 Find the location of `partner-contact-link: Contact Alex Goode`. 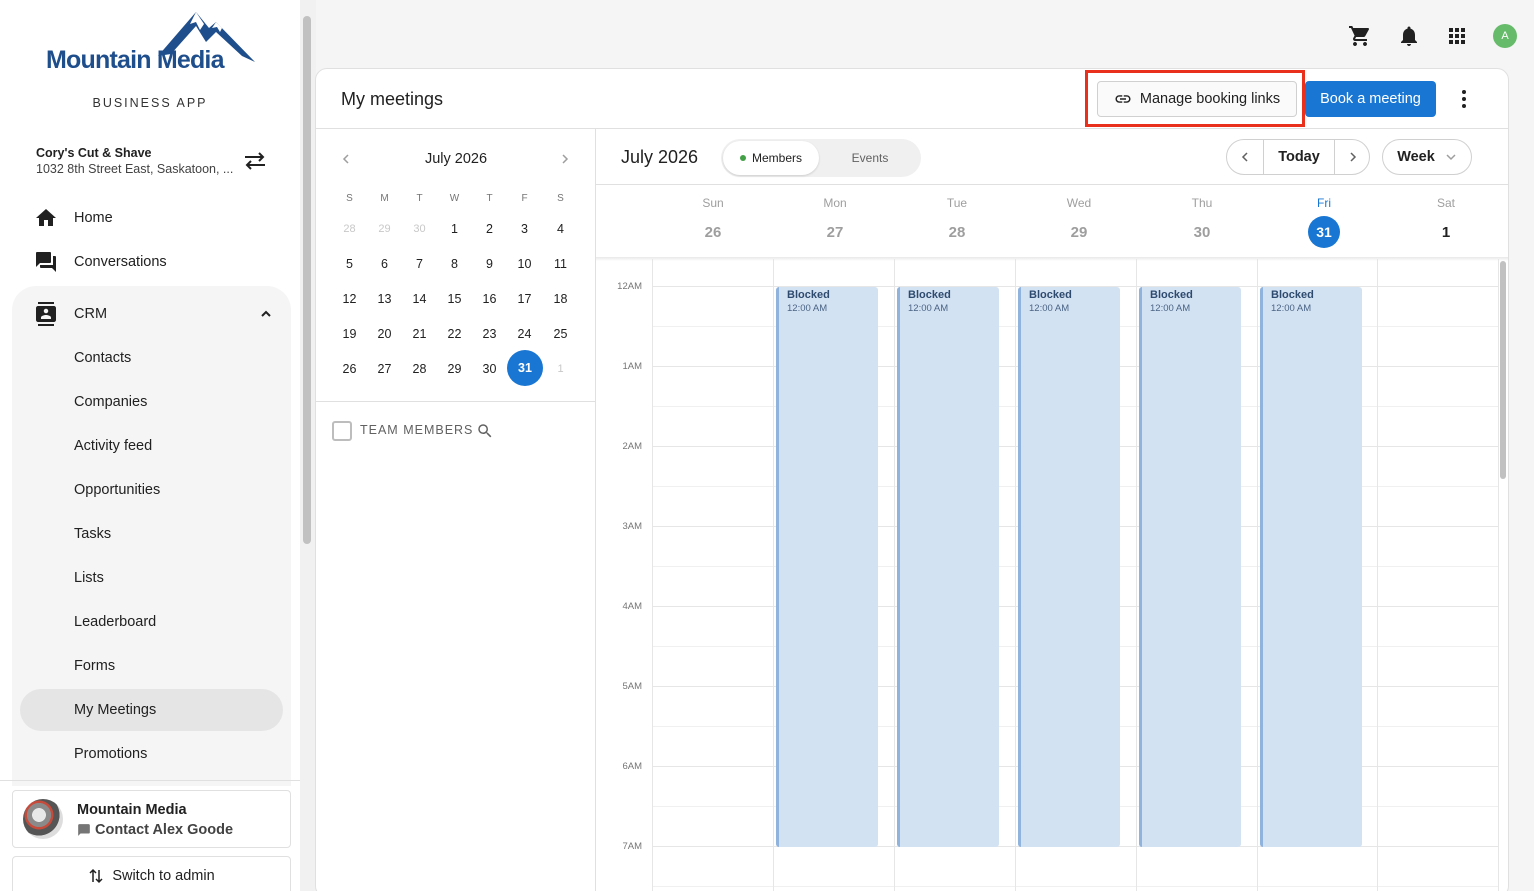

partner-contact-link: Contact Alex Goode is located at coordinates (155, 830).